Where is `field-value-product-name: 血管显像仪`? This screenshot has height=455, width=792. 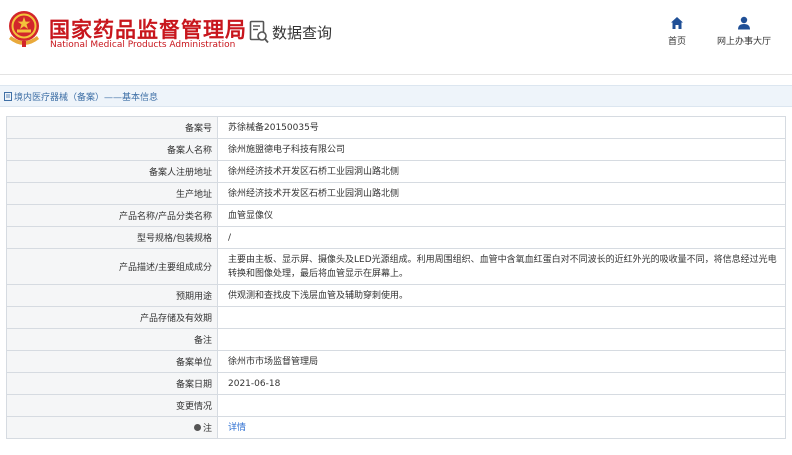 field-value-product-name: 血管显像仪 is located at coordinates (501, 215).